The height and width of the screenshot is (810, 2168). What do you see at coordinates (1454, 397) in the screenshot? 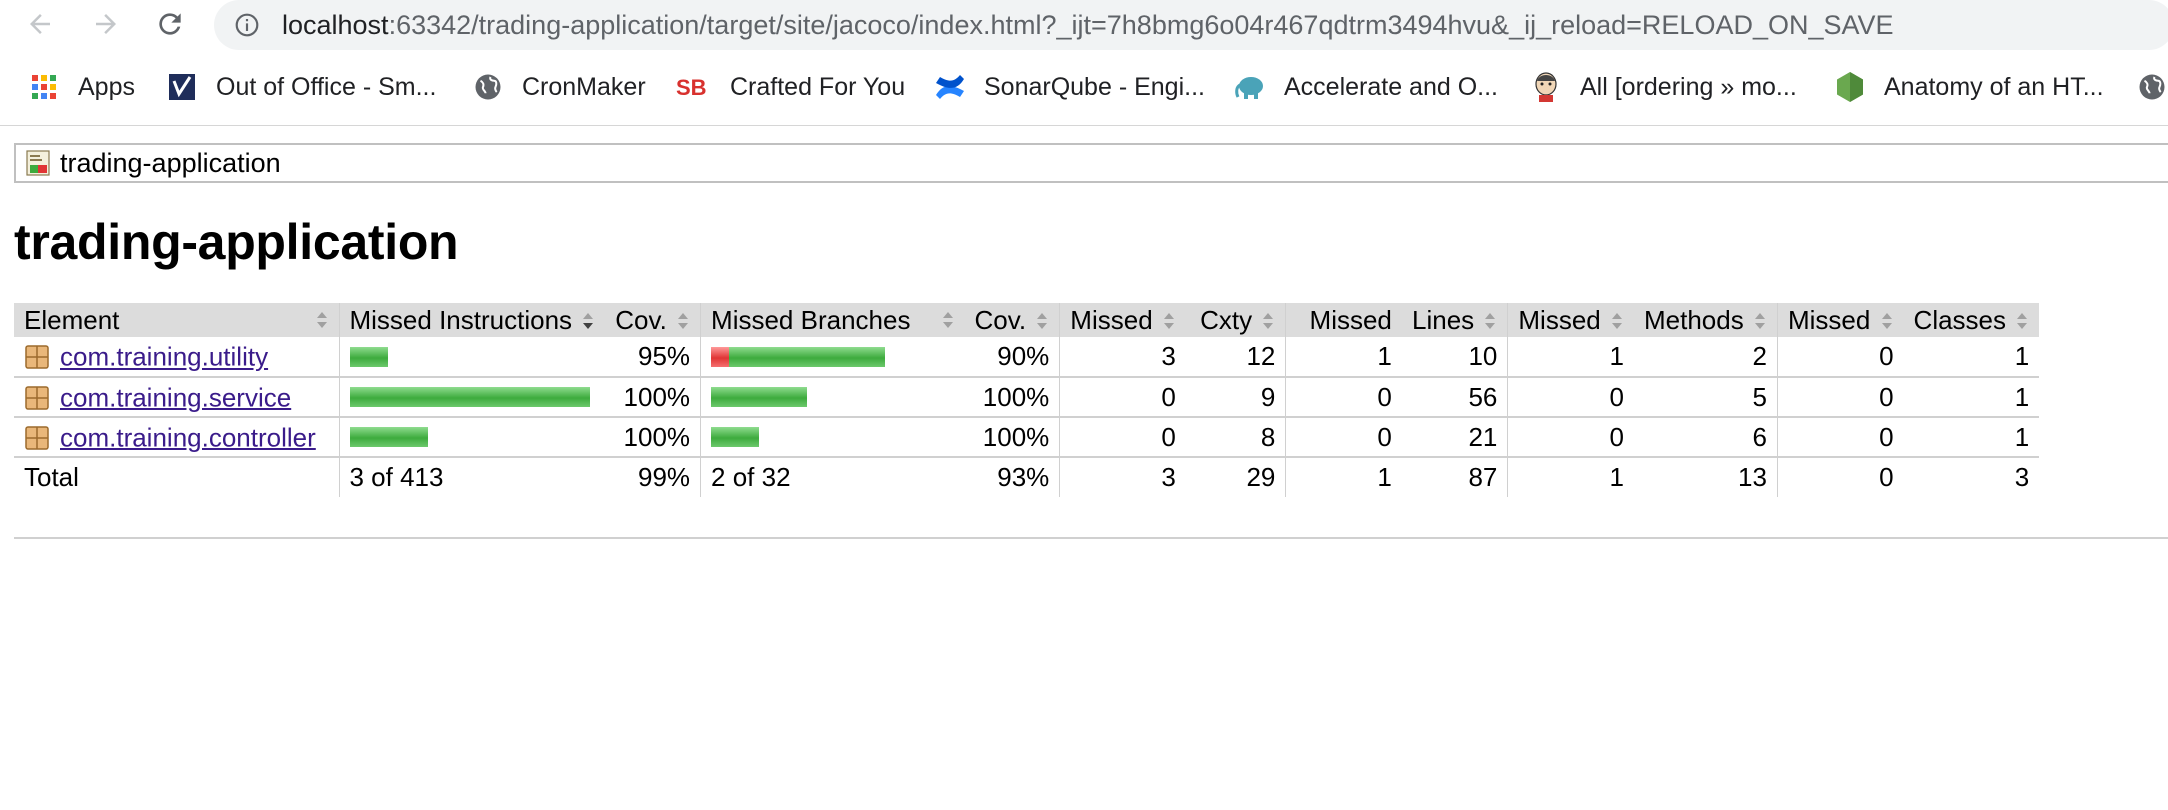
I see `lines-cell: 56` at bounding box center [1454, 397].